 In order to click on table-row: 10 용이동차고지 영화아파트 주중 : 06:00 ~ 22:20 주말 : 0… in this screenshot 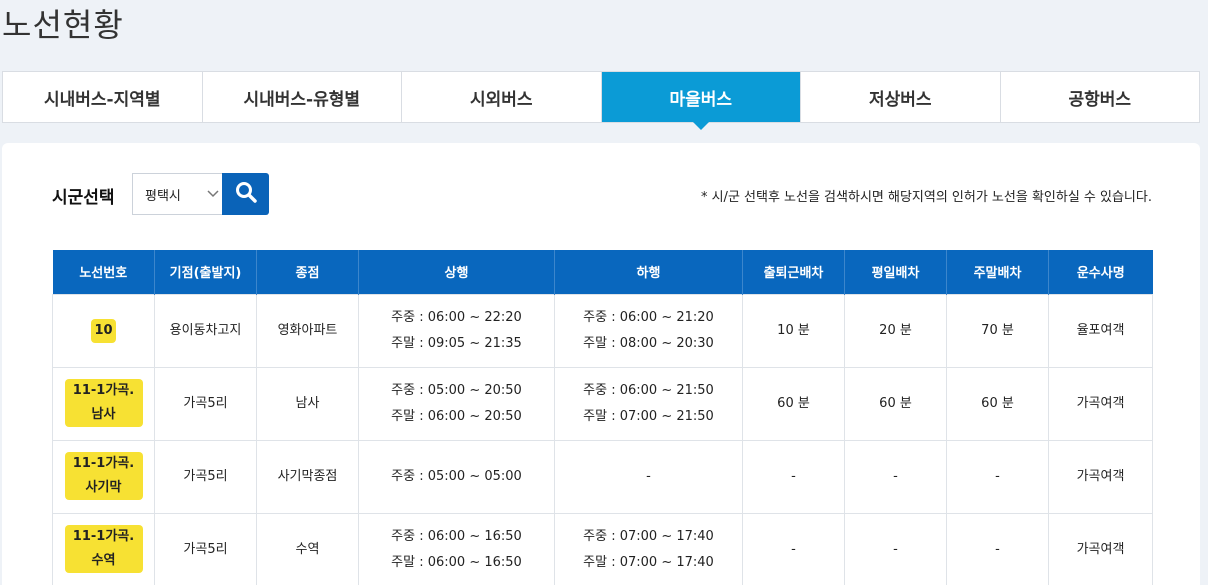, I will do `click(602, 330)`.